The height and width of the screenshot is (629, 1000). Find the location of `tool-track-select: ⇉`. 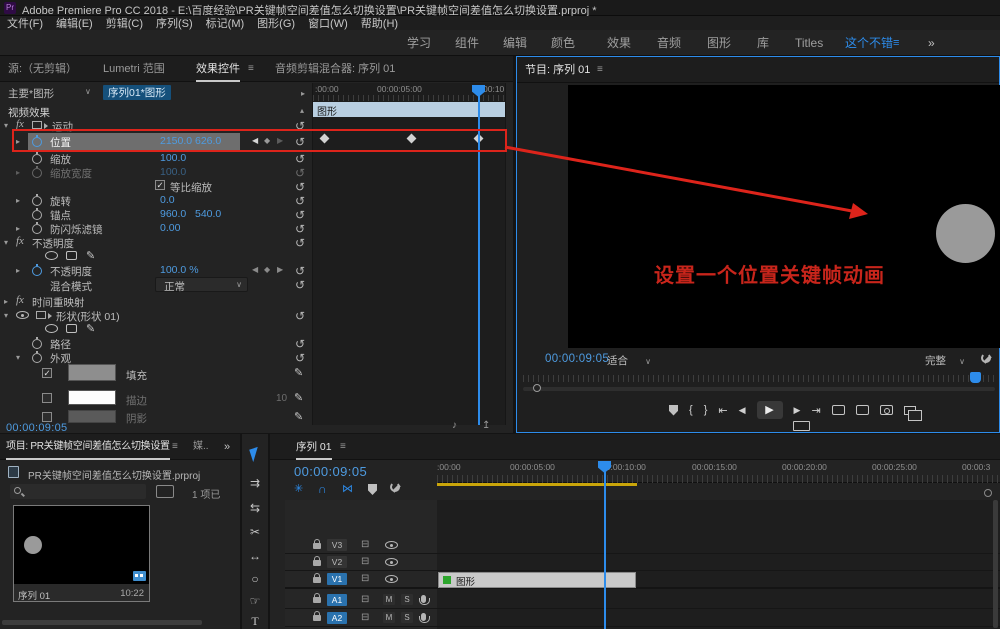

tool-track-select: ⇉ is located at coordinates (255, 483).